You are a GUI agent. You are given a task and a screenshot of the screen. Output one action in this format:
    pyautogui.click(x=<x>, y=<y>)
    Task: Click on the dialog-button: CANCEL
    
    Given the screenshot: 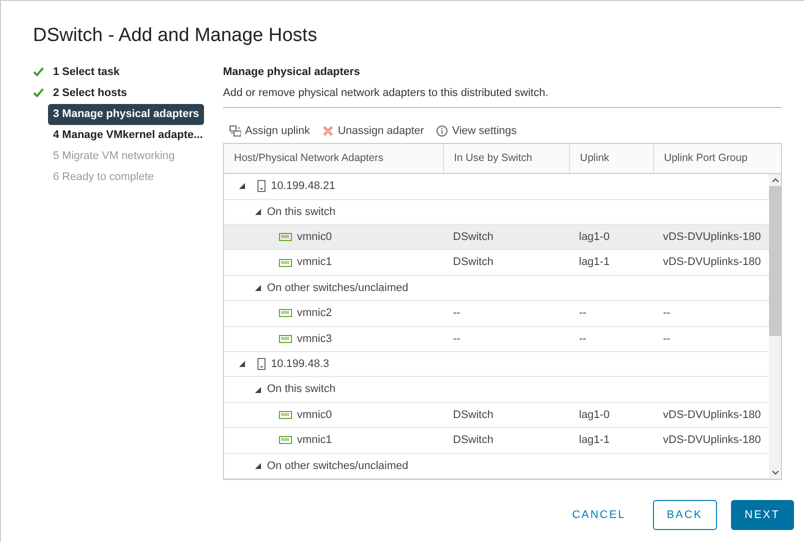 What is the action you would take?
    pyautogui.click(x=599, y=515)
    